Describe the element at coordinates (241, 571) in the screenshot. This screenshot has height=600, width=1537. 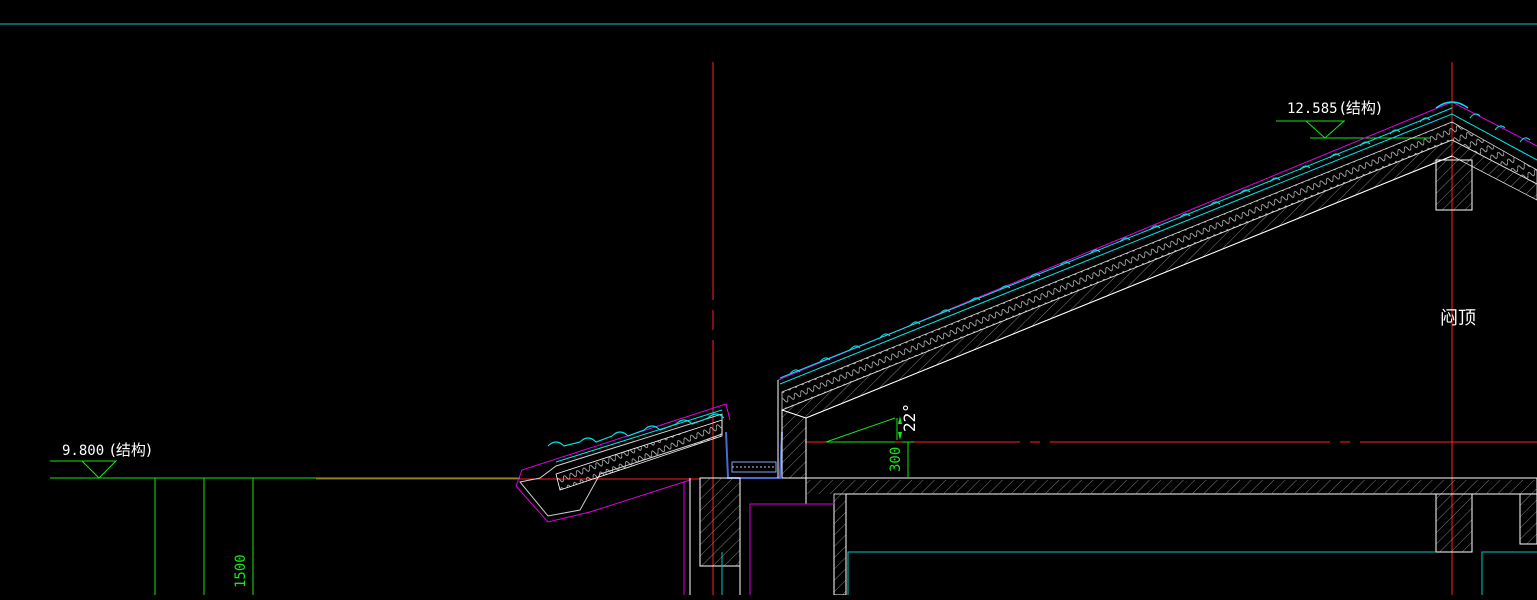
I see `dimension-1500: 1500` at that location.